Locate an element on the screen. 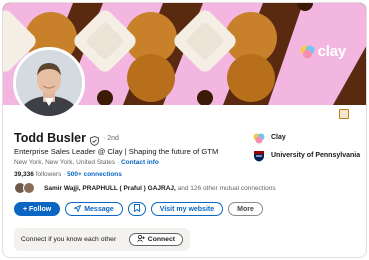 This screenshot has height=260, width=369. penn-shield-icon is located at coordinates (259, 155).